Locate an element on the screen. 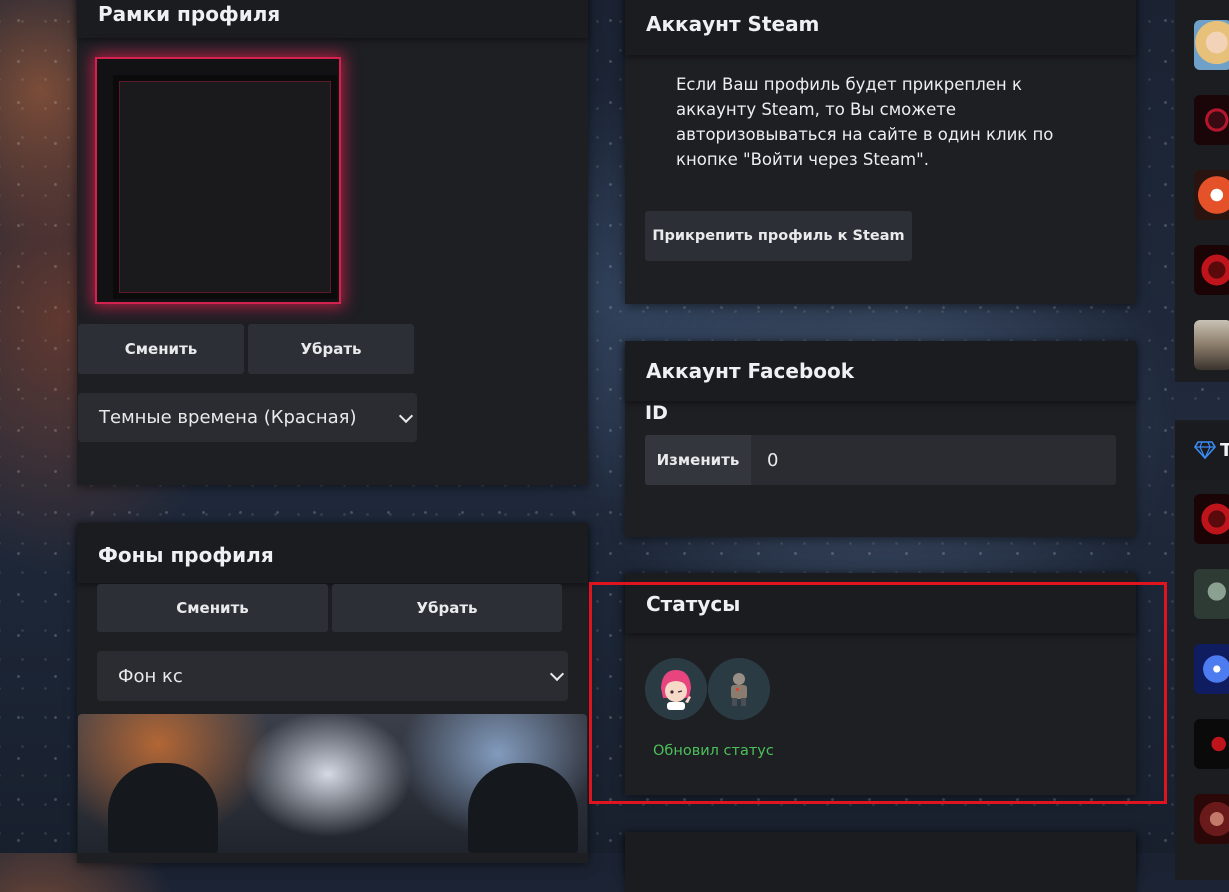  soldier-silhouette-right is located at coordinates (523, 808).